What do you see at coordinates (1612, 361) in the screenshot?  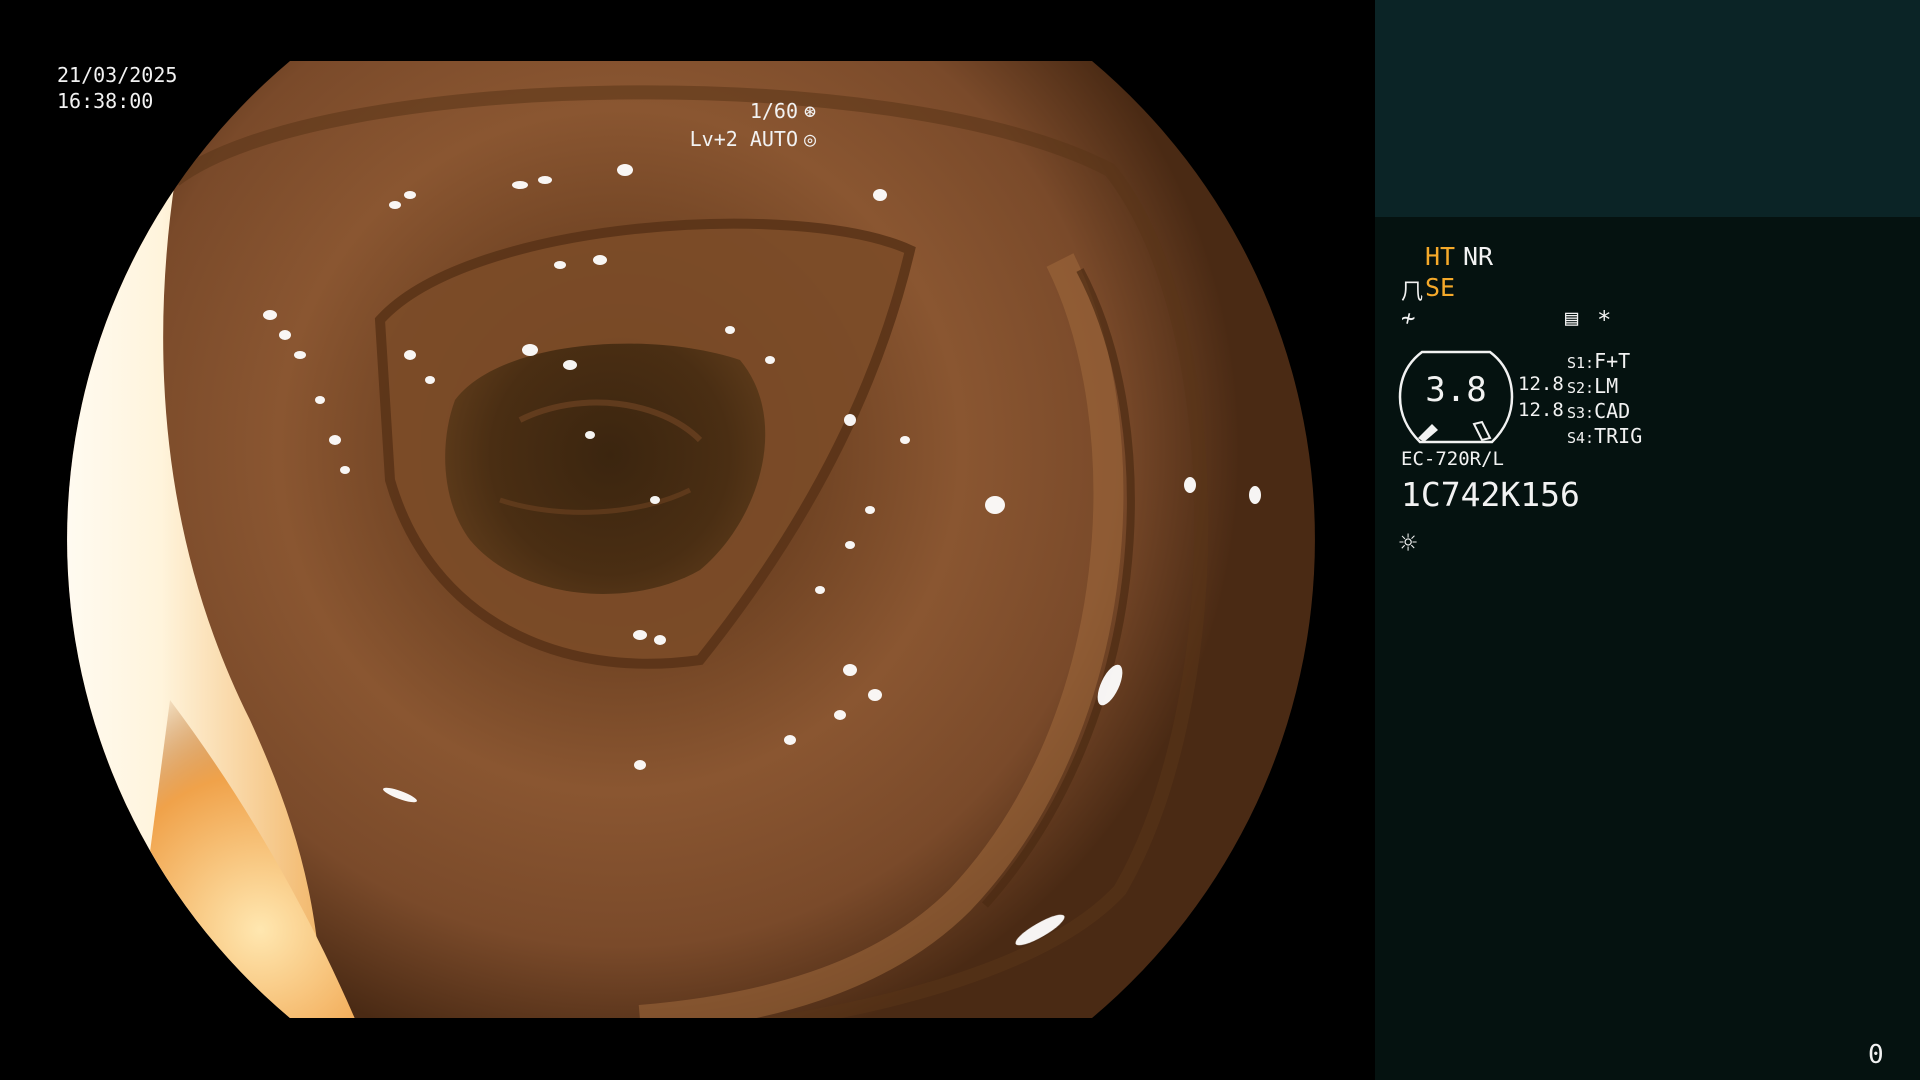 I see `switch-value: F+T` at bounding box center [1612, 361].